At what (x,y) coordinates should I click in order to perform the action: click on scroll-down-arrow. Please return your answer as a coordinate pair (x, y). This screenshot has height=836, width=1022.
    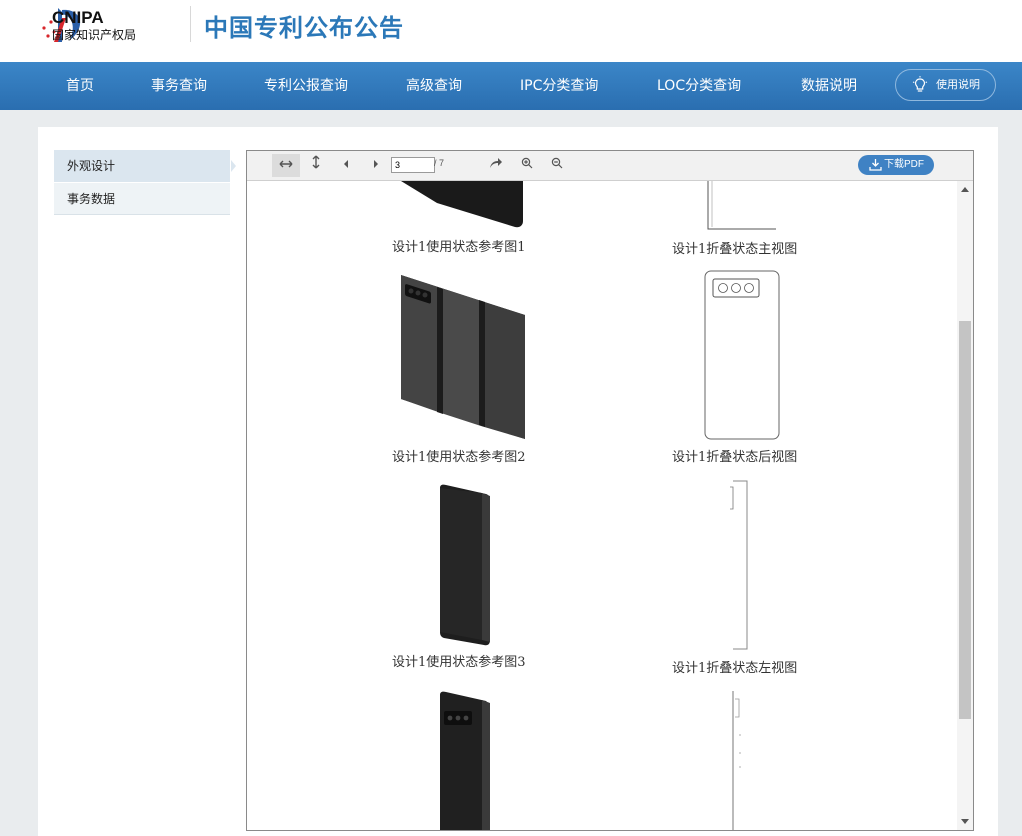
    Looking at the image, I should click on (965, 821).